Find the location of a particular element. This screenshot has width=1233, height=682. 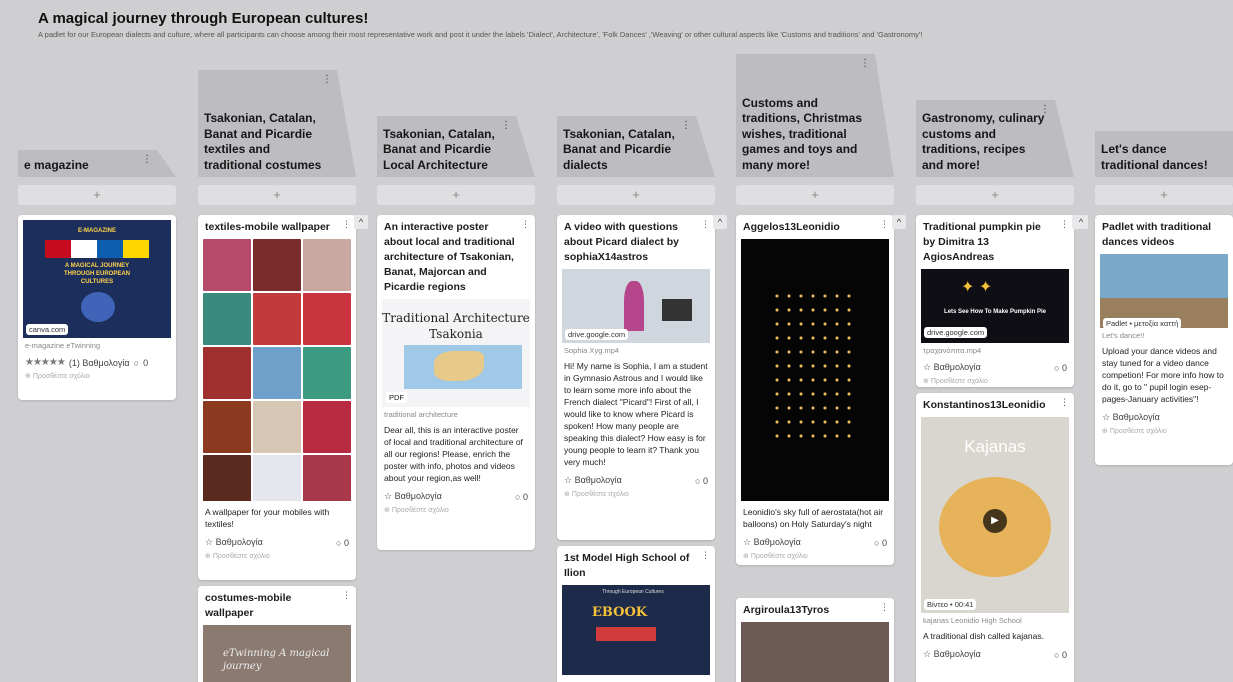

attachment-name: e-magazine eTwinning is located at coordinates (63, 345).